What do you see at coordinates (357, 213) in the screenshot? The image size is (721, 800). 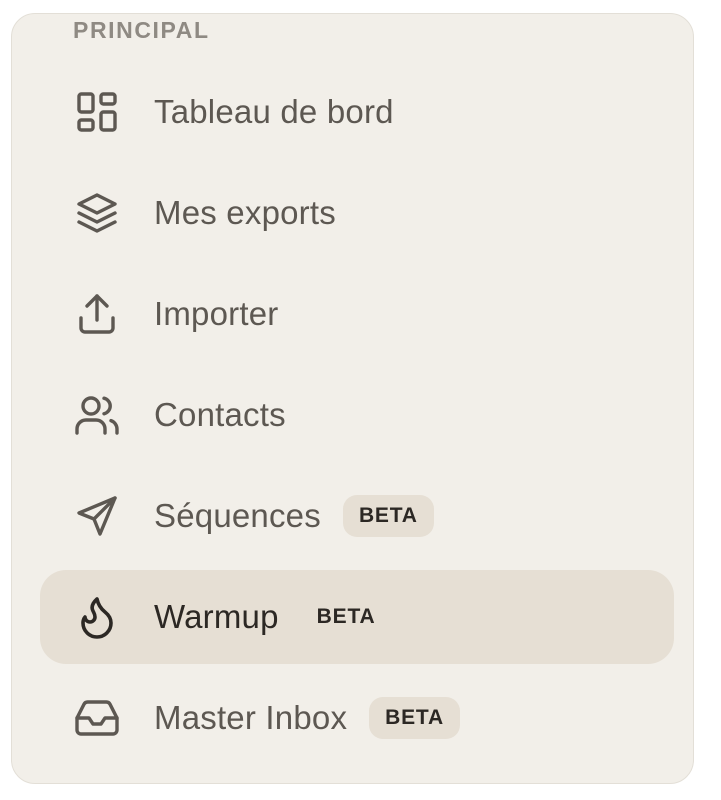 I see `sidebar-item-exports: Mes exports` at bounding box center [357, 213].